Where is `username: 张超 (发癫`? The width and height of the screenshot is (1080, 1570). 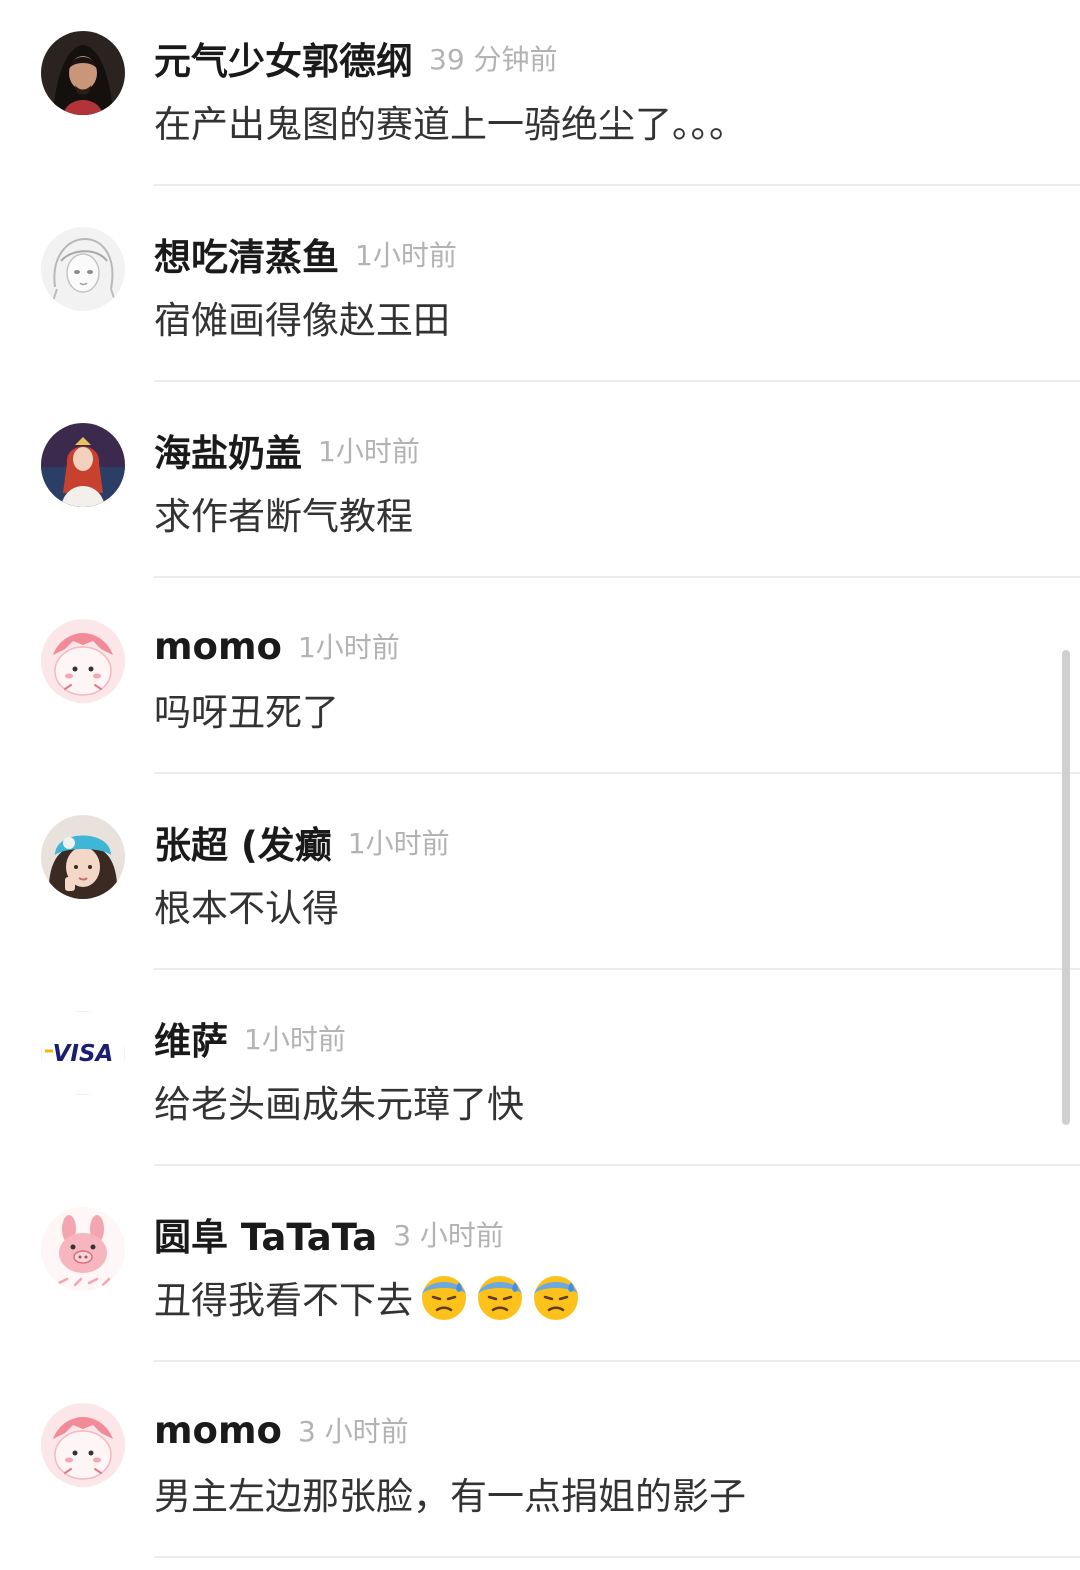
username: 张超 (发癫 is located at coordinates (243, 842).